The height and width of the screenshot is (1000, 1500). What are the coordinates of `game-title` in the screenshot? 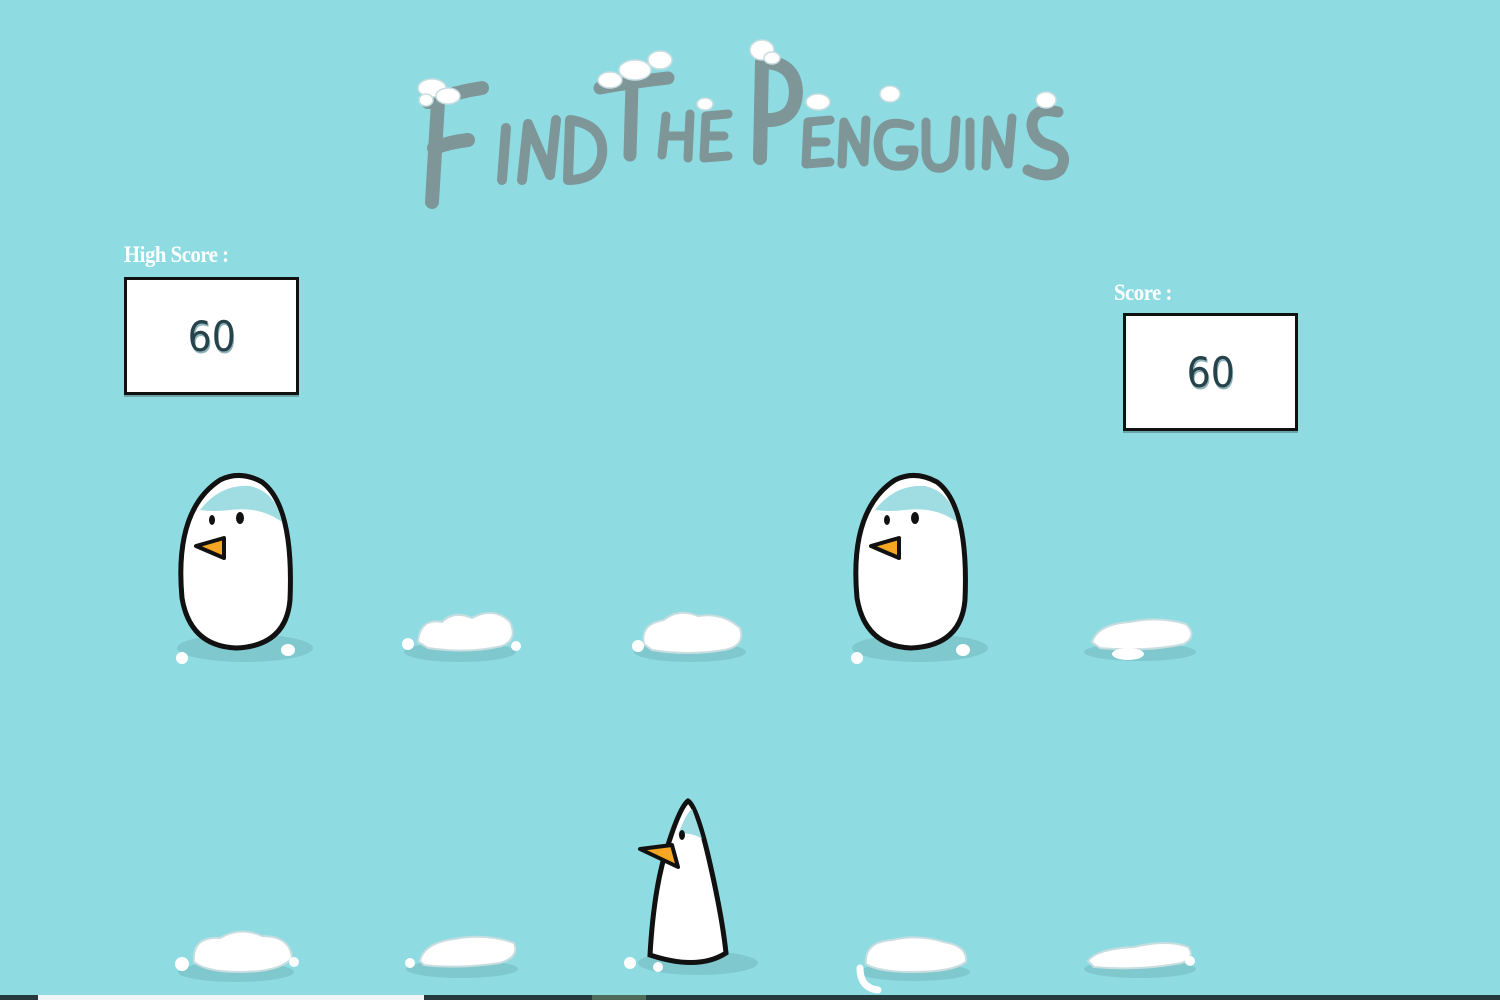 It's located at (743, 124).